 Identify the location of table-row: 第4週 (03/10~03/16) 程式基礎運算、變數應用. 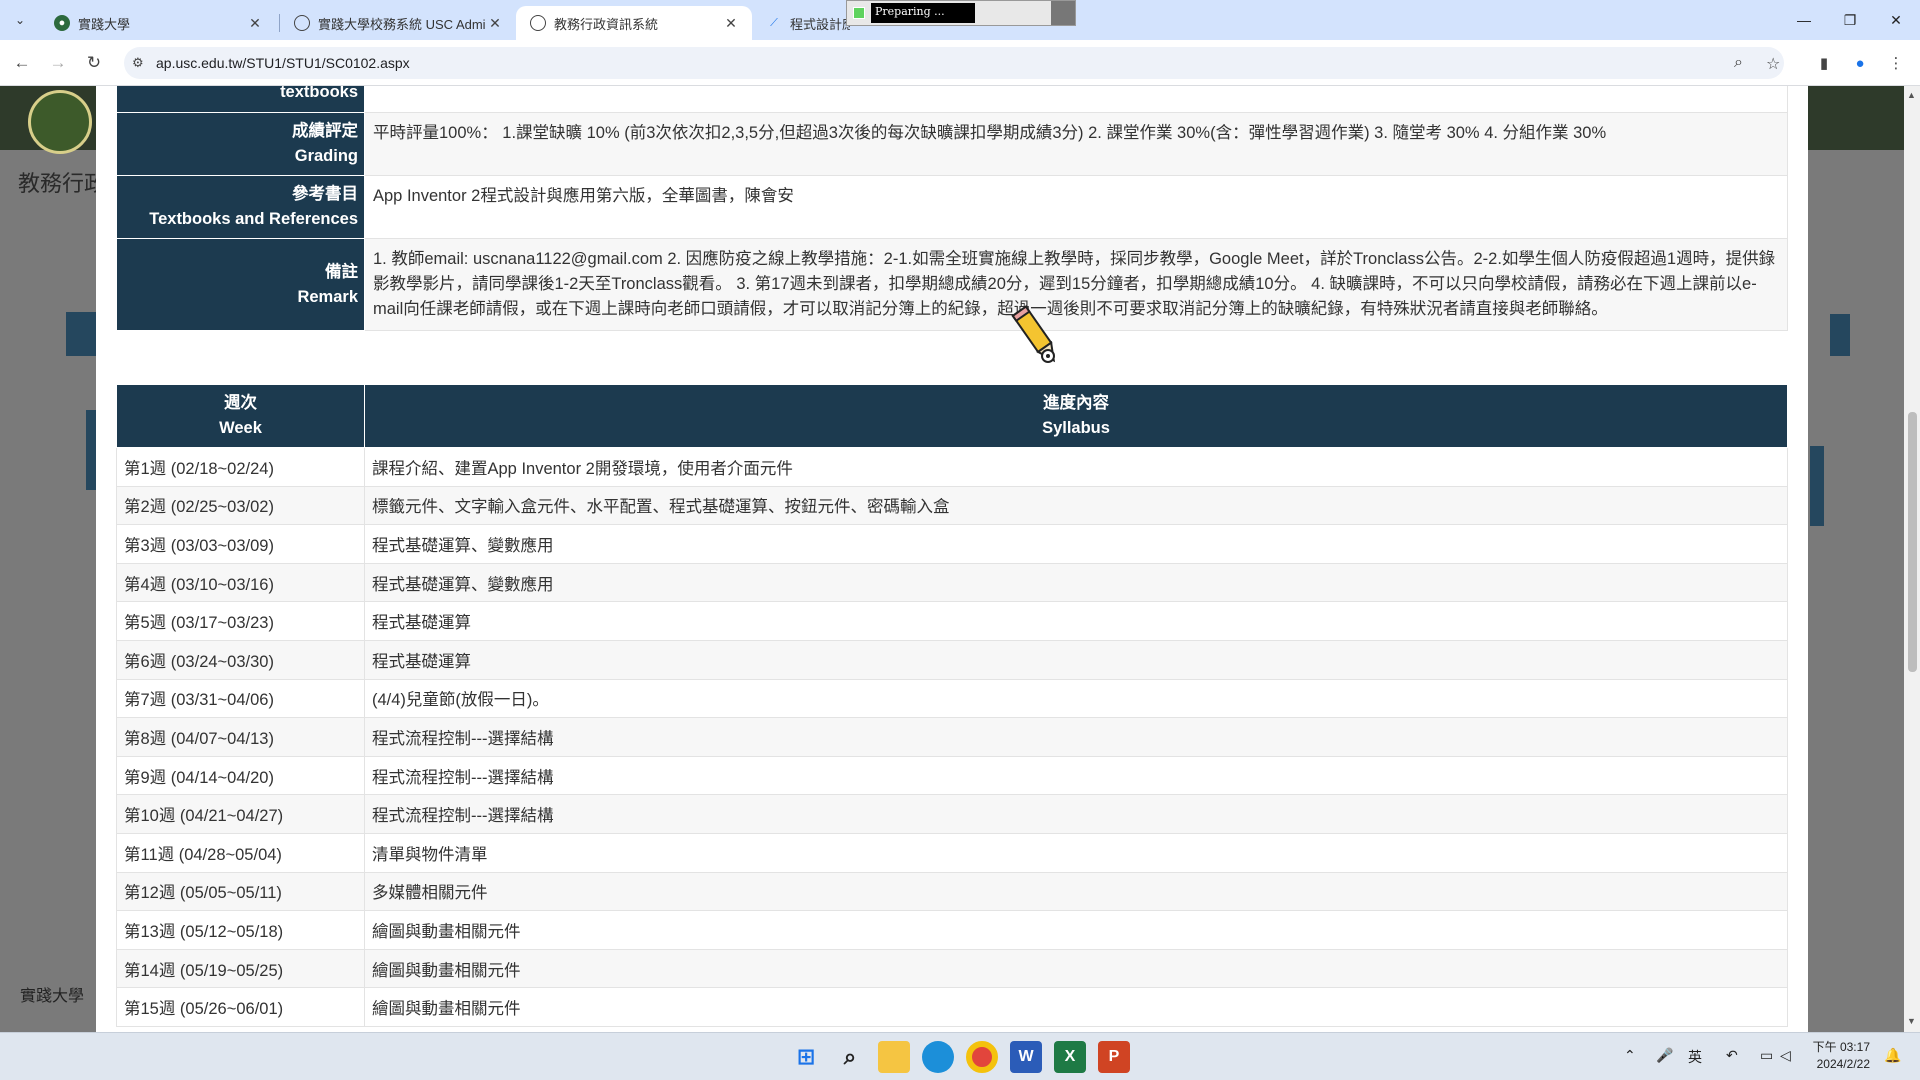
(952, 582).